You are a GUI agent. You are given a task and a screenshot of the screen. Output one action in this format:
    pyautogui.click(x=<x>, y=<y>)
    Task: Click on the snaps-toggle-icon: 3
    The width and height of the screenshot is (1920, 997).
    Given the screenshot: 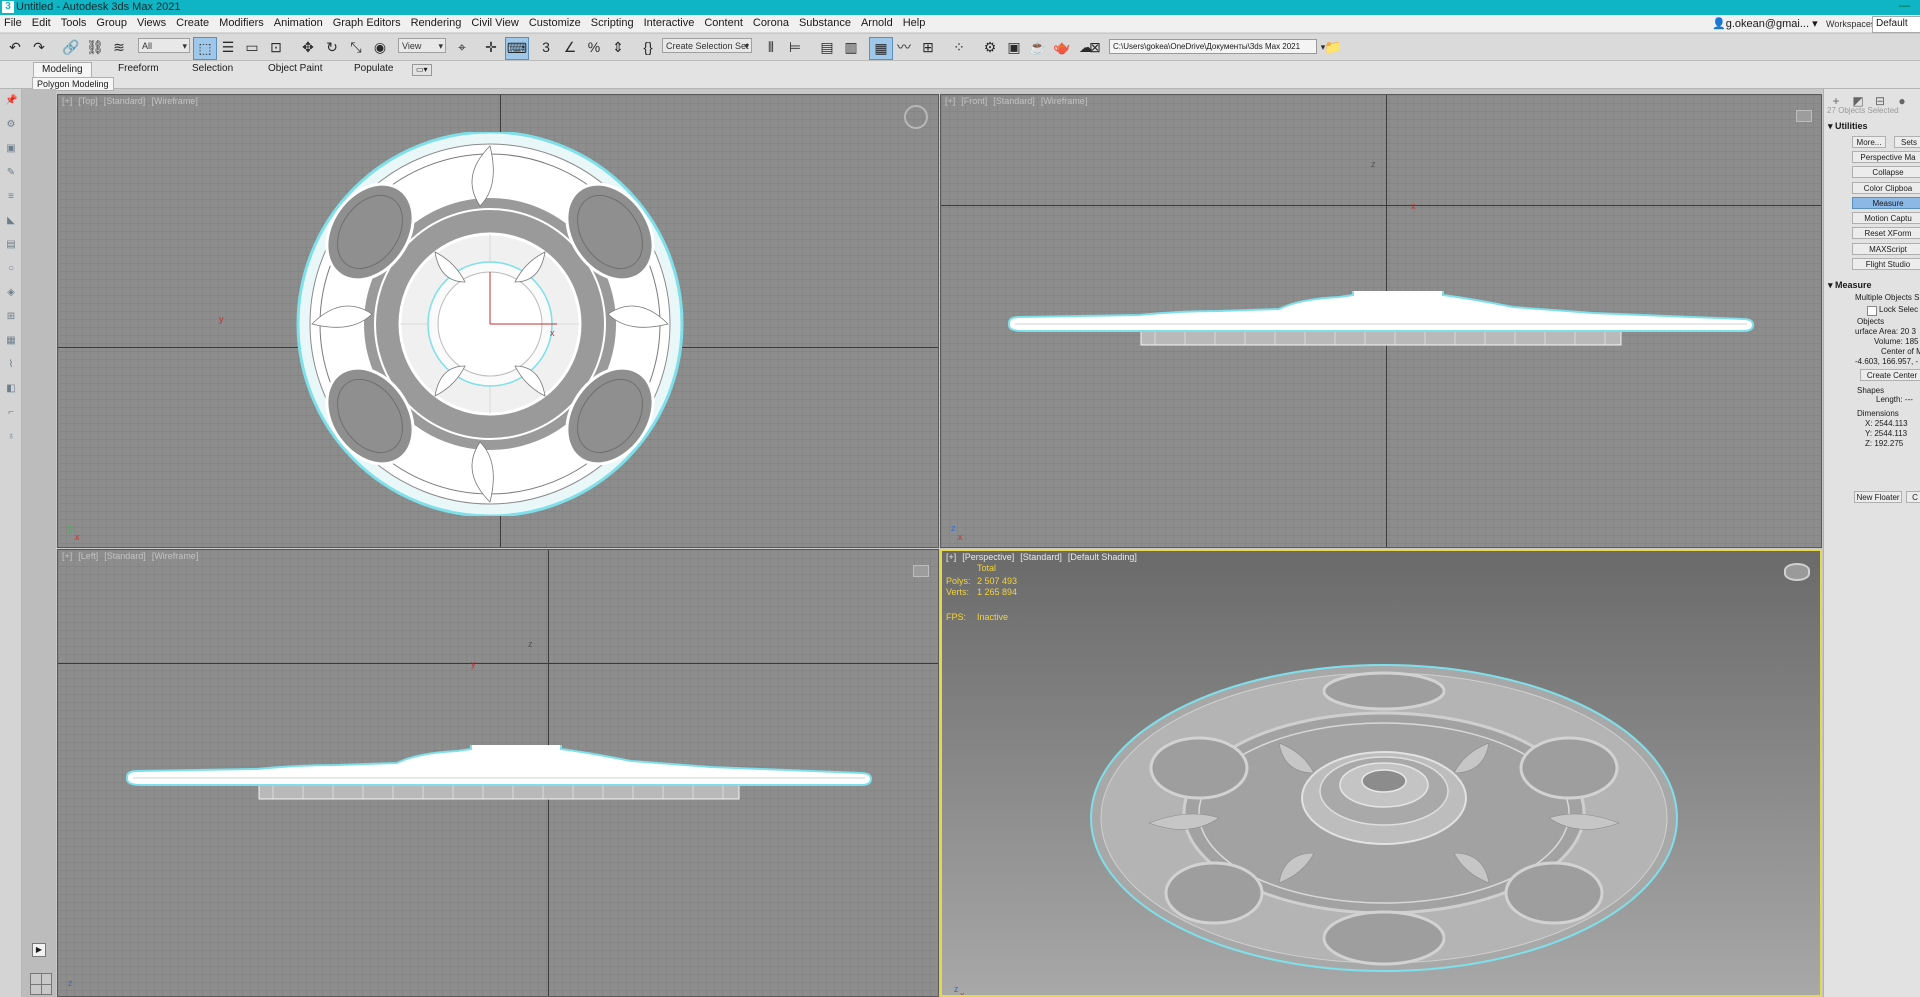 What is the action you would take?
    pyautogui.click(x=546, y=47)
    